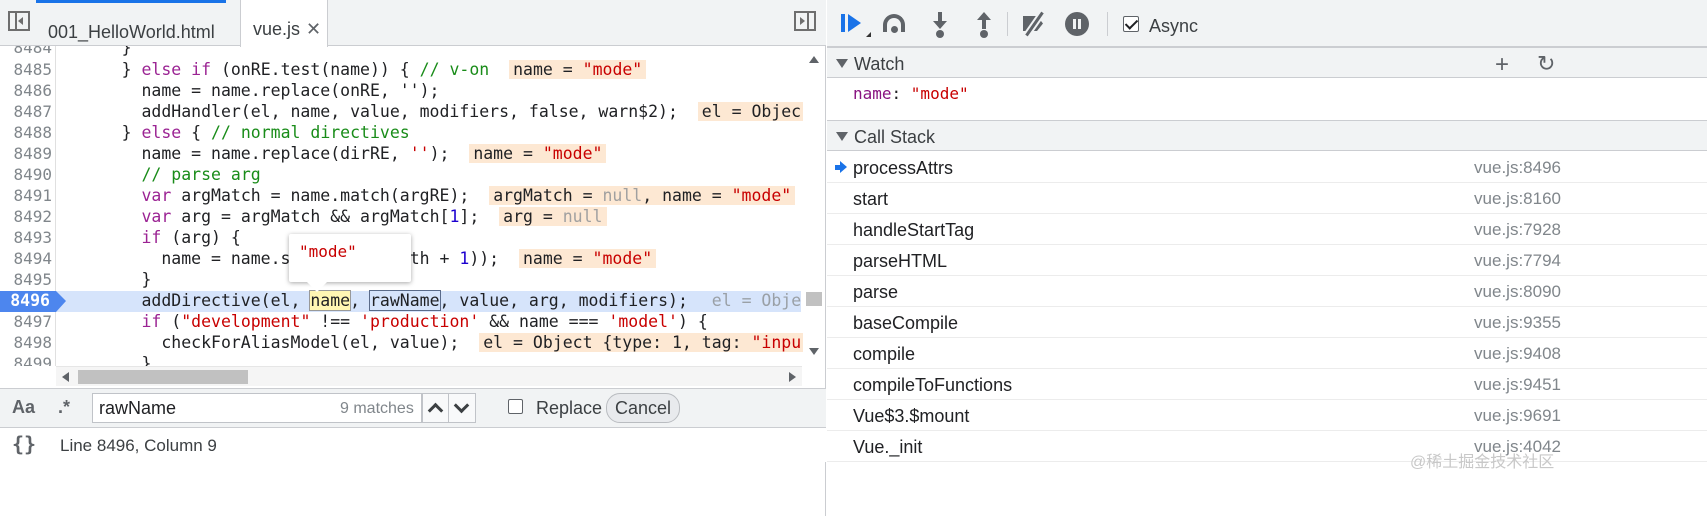  What do you see at coordinates (26, 111) in the screenshot?
I see `line-number: 8487` at bounding box center [26, 111].